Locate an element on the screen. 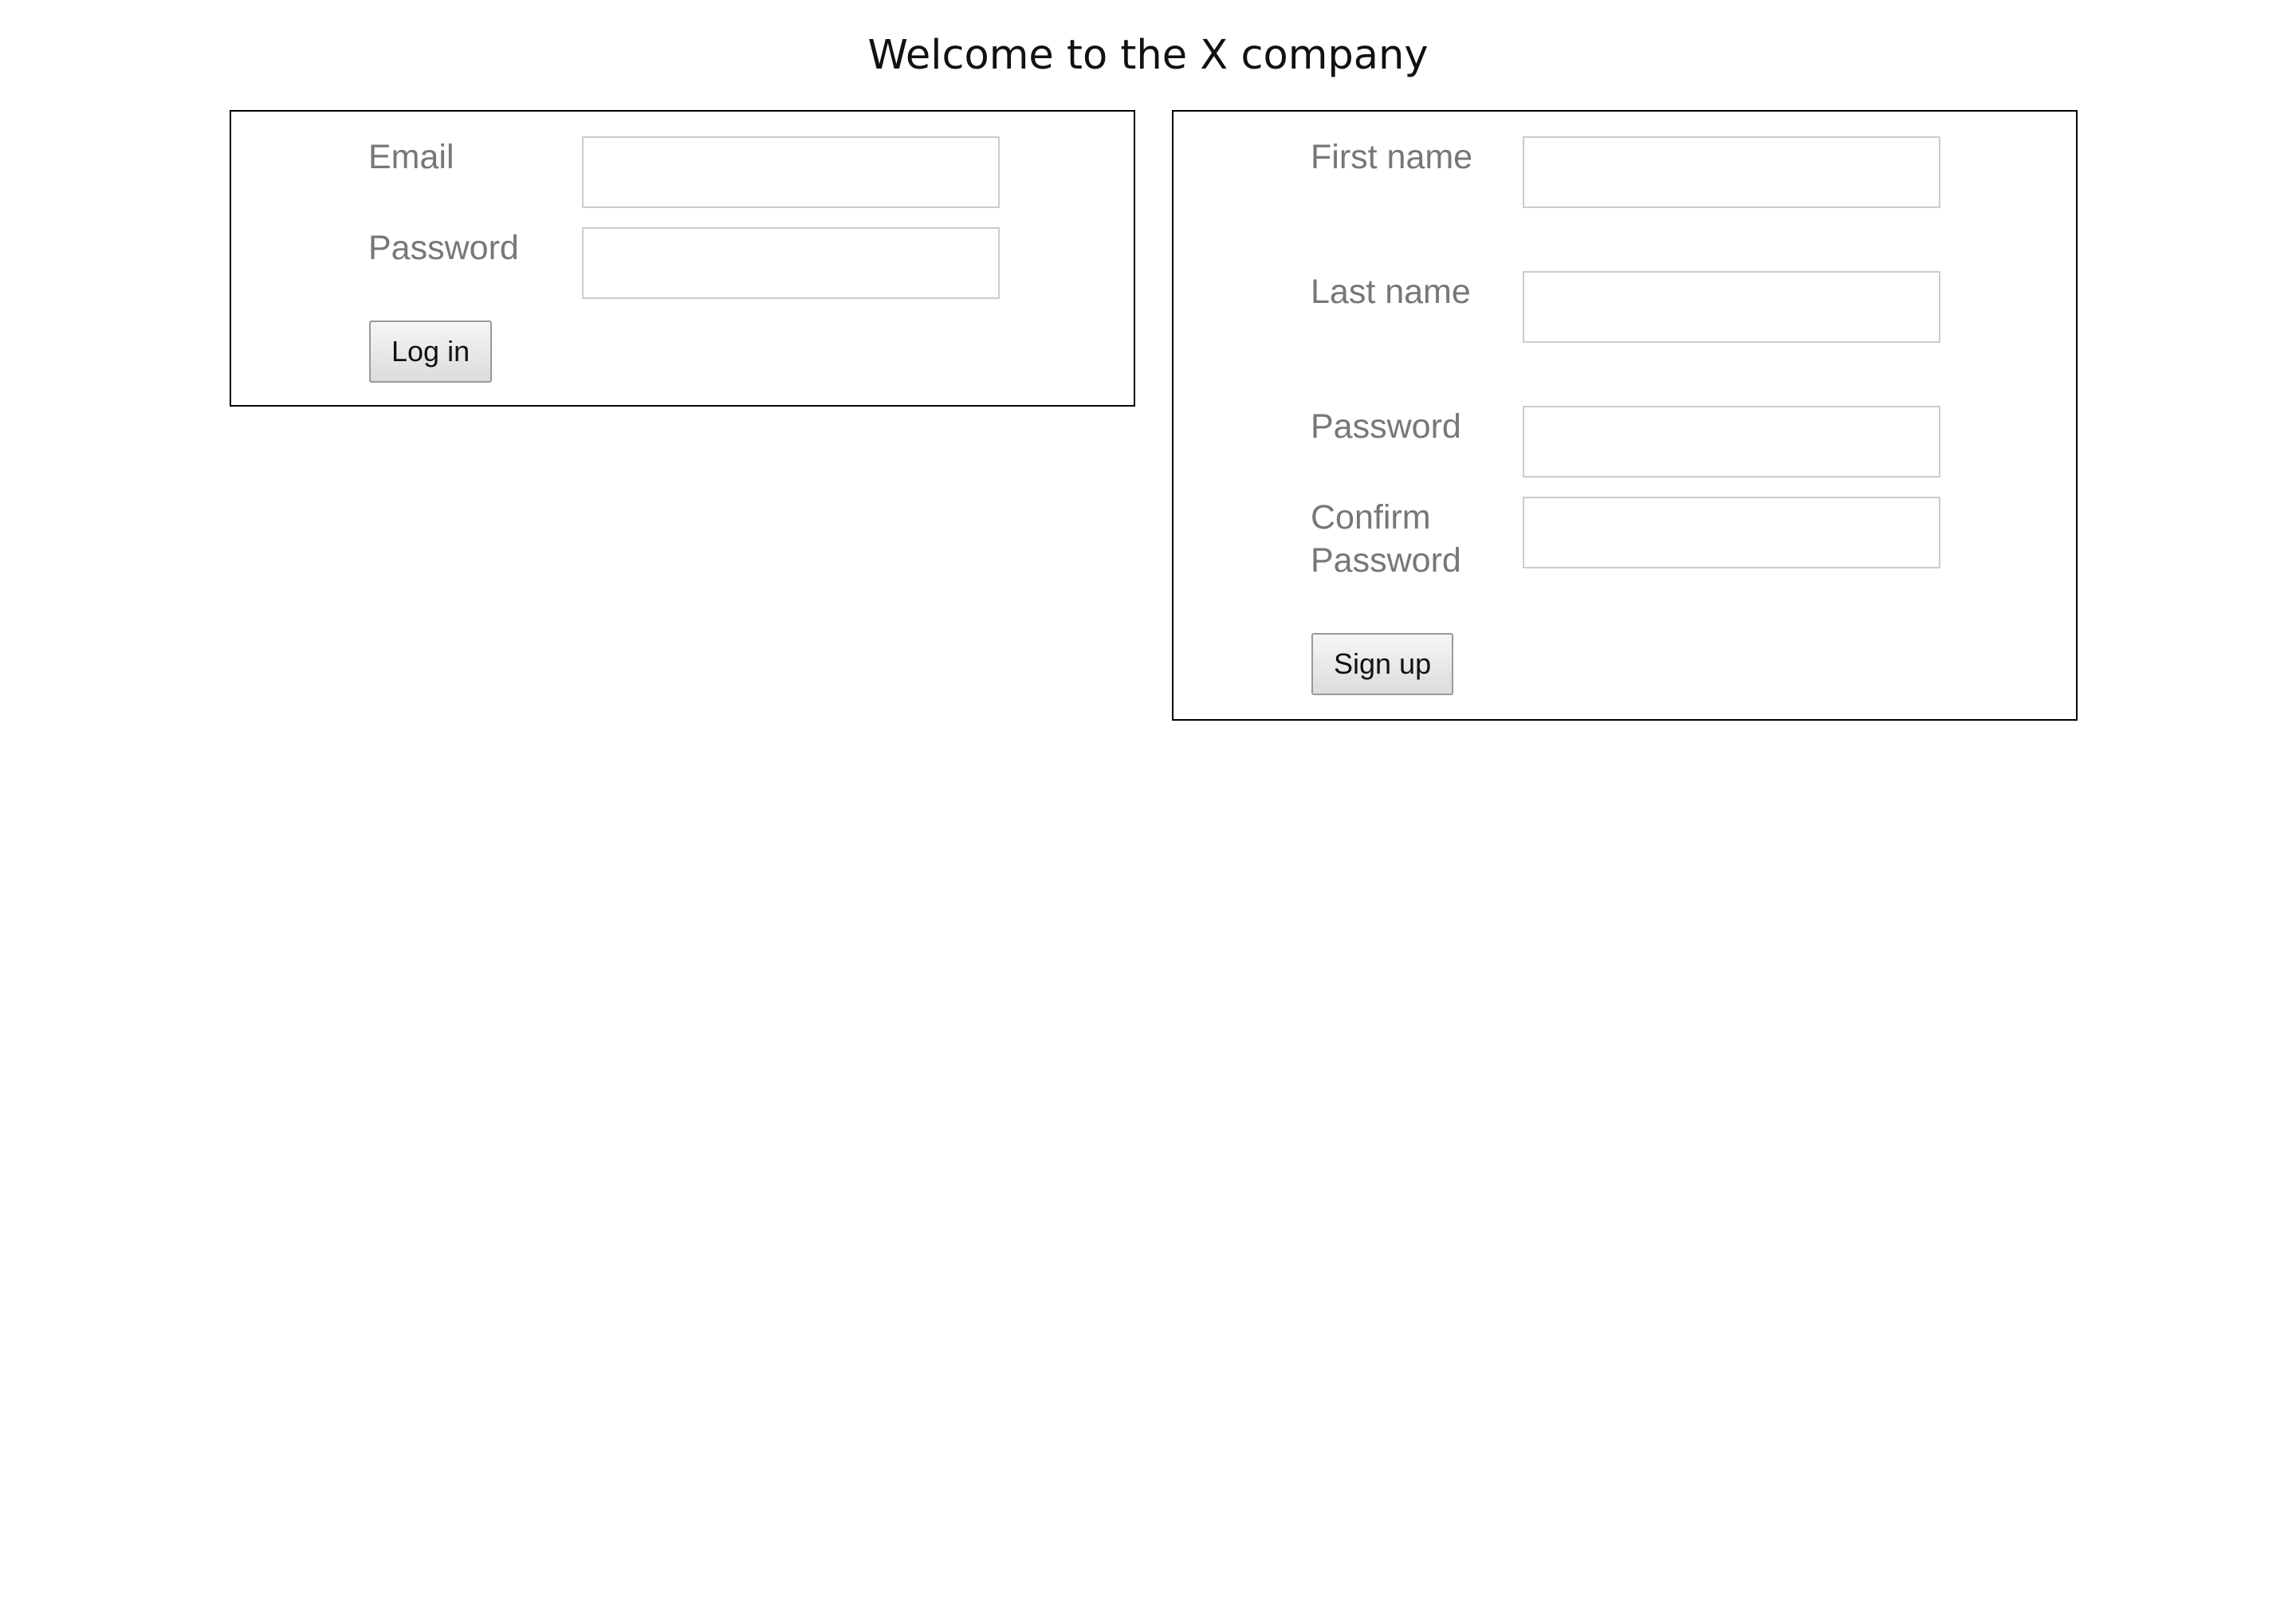 This screenshot has width=2296, height=1612. login-form: Email Password Log in is located at coordinates (682, 258).